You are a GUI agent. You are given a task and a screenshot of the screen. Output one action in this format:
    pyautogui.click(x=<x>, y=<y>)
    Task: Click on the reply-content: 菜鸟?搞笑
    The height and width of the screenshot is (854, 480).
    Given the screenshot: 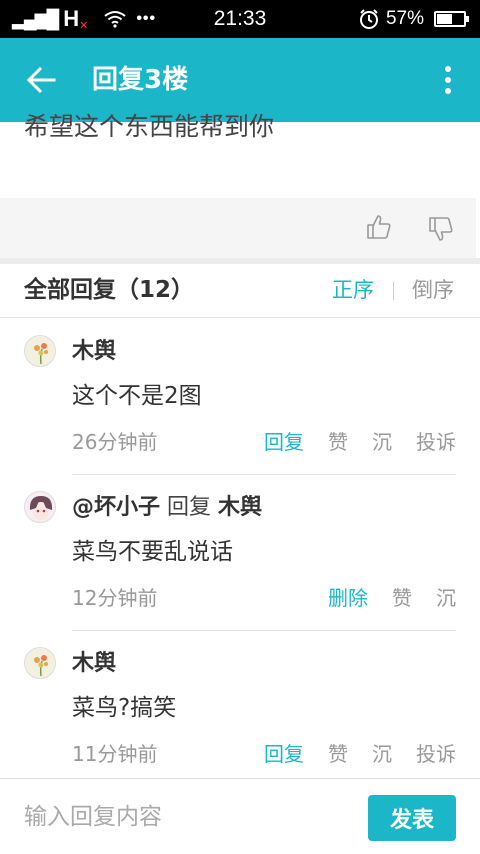 What is the action you would take?
    pyautogui.click(x=124, y=708)
    